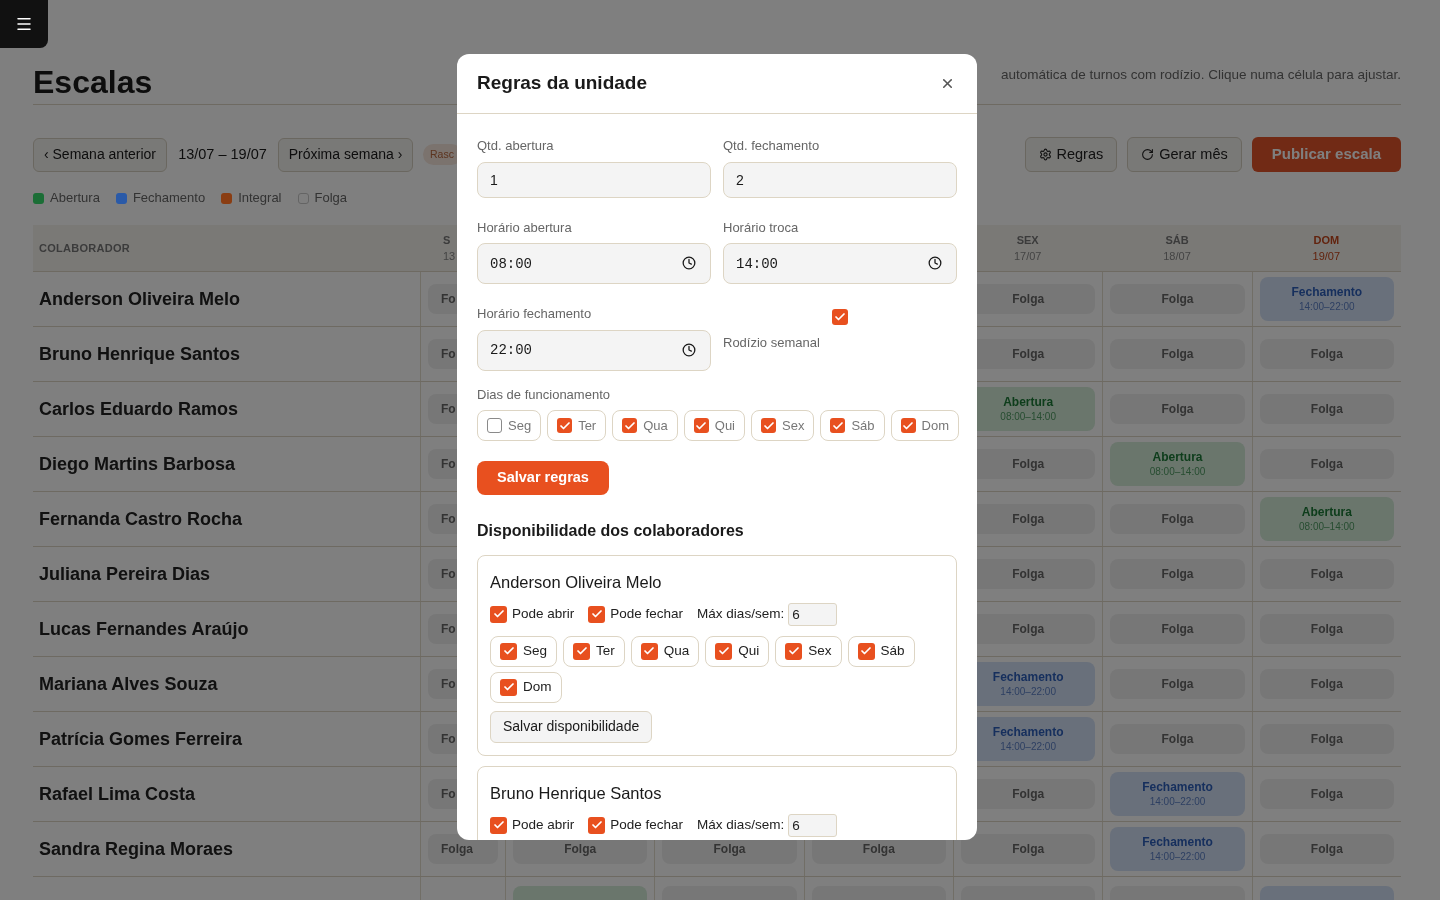  I want to click on field-label: Qtd. fechamento, so click(772, 146).